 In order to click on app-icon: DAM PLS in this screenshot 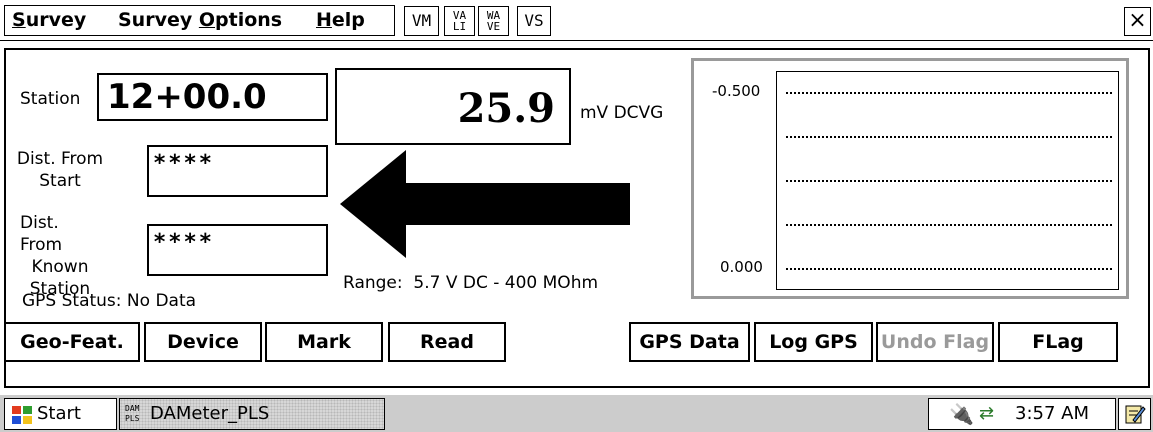, I will do `click(137, 414)`.